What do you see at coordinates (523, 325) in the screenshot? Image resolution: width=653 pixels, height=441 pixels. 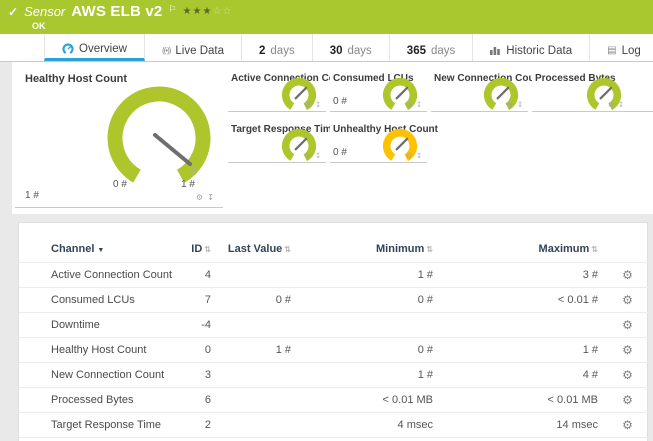 I see `channel-maximum` at bounding box center [523, 325].